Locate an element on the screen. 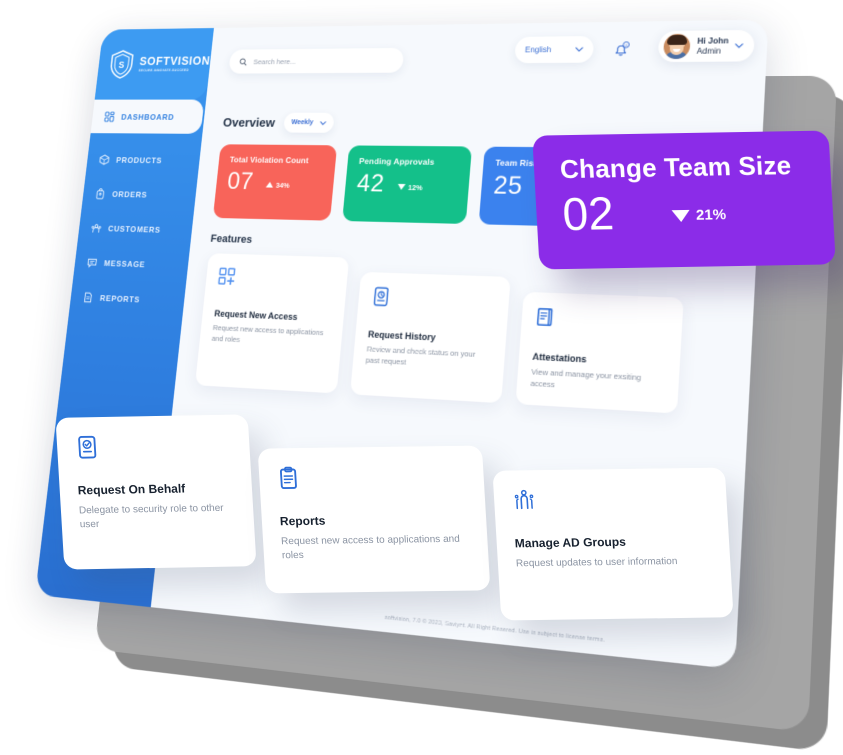 This screenshot has height=755, width=843. sidebar-item-products: PRODUCTS is located at coordinates (143, 160).